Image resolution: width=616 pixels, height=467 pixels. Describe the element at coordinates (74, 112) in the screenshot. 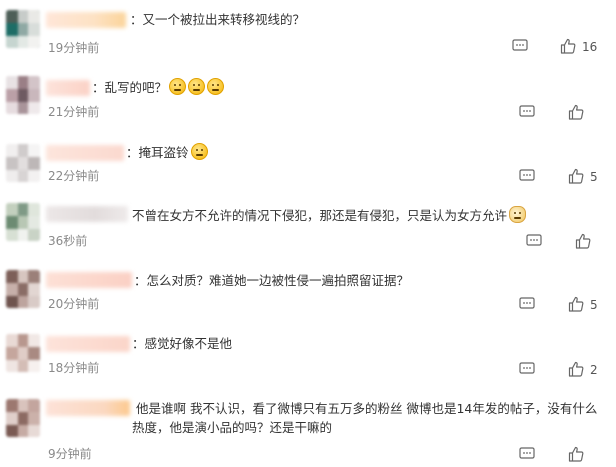

I see `comment-time: 21分钟前` at that location.